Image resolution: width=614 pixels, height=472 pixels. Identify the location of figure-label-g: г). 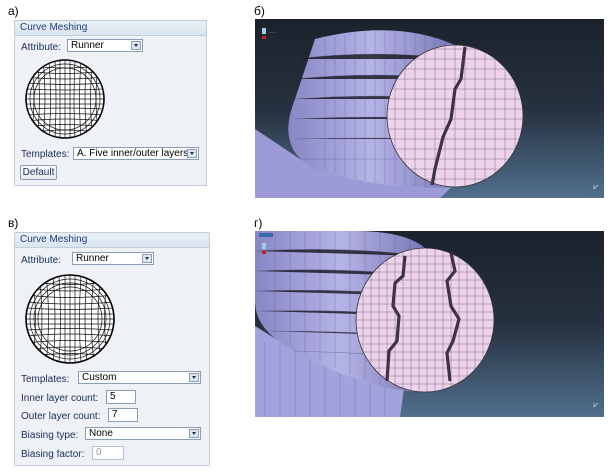
(258, 223).